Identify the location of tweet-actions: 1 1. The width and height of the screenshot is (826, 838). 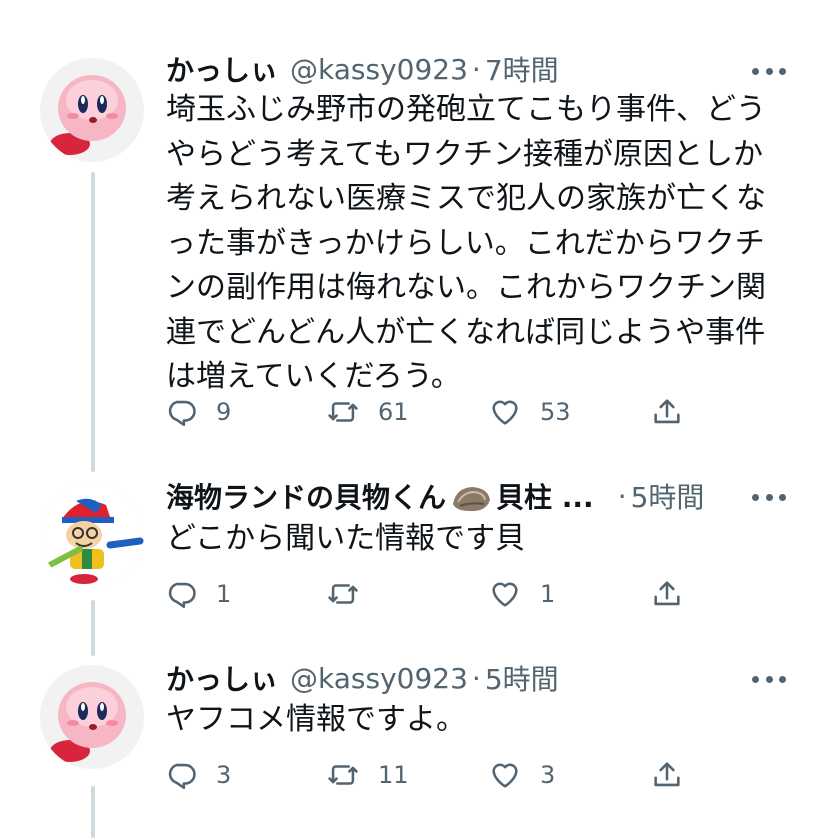
(444, 594).